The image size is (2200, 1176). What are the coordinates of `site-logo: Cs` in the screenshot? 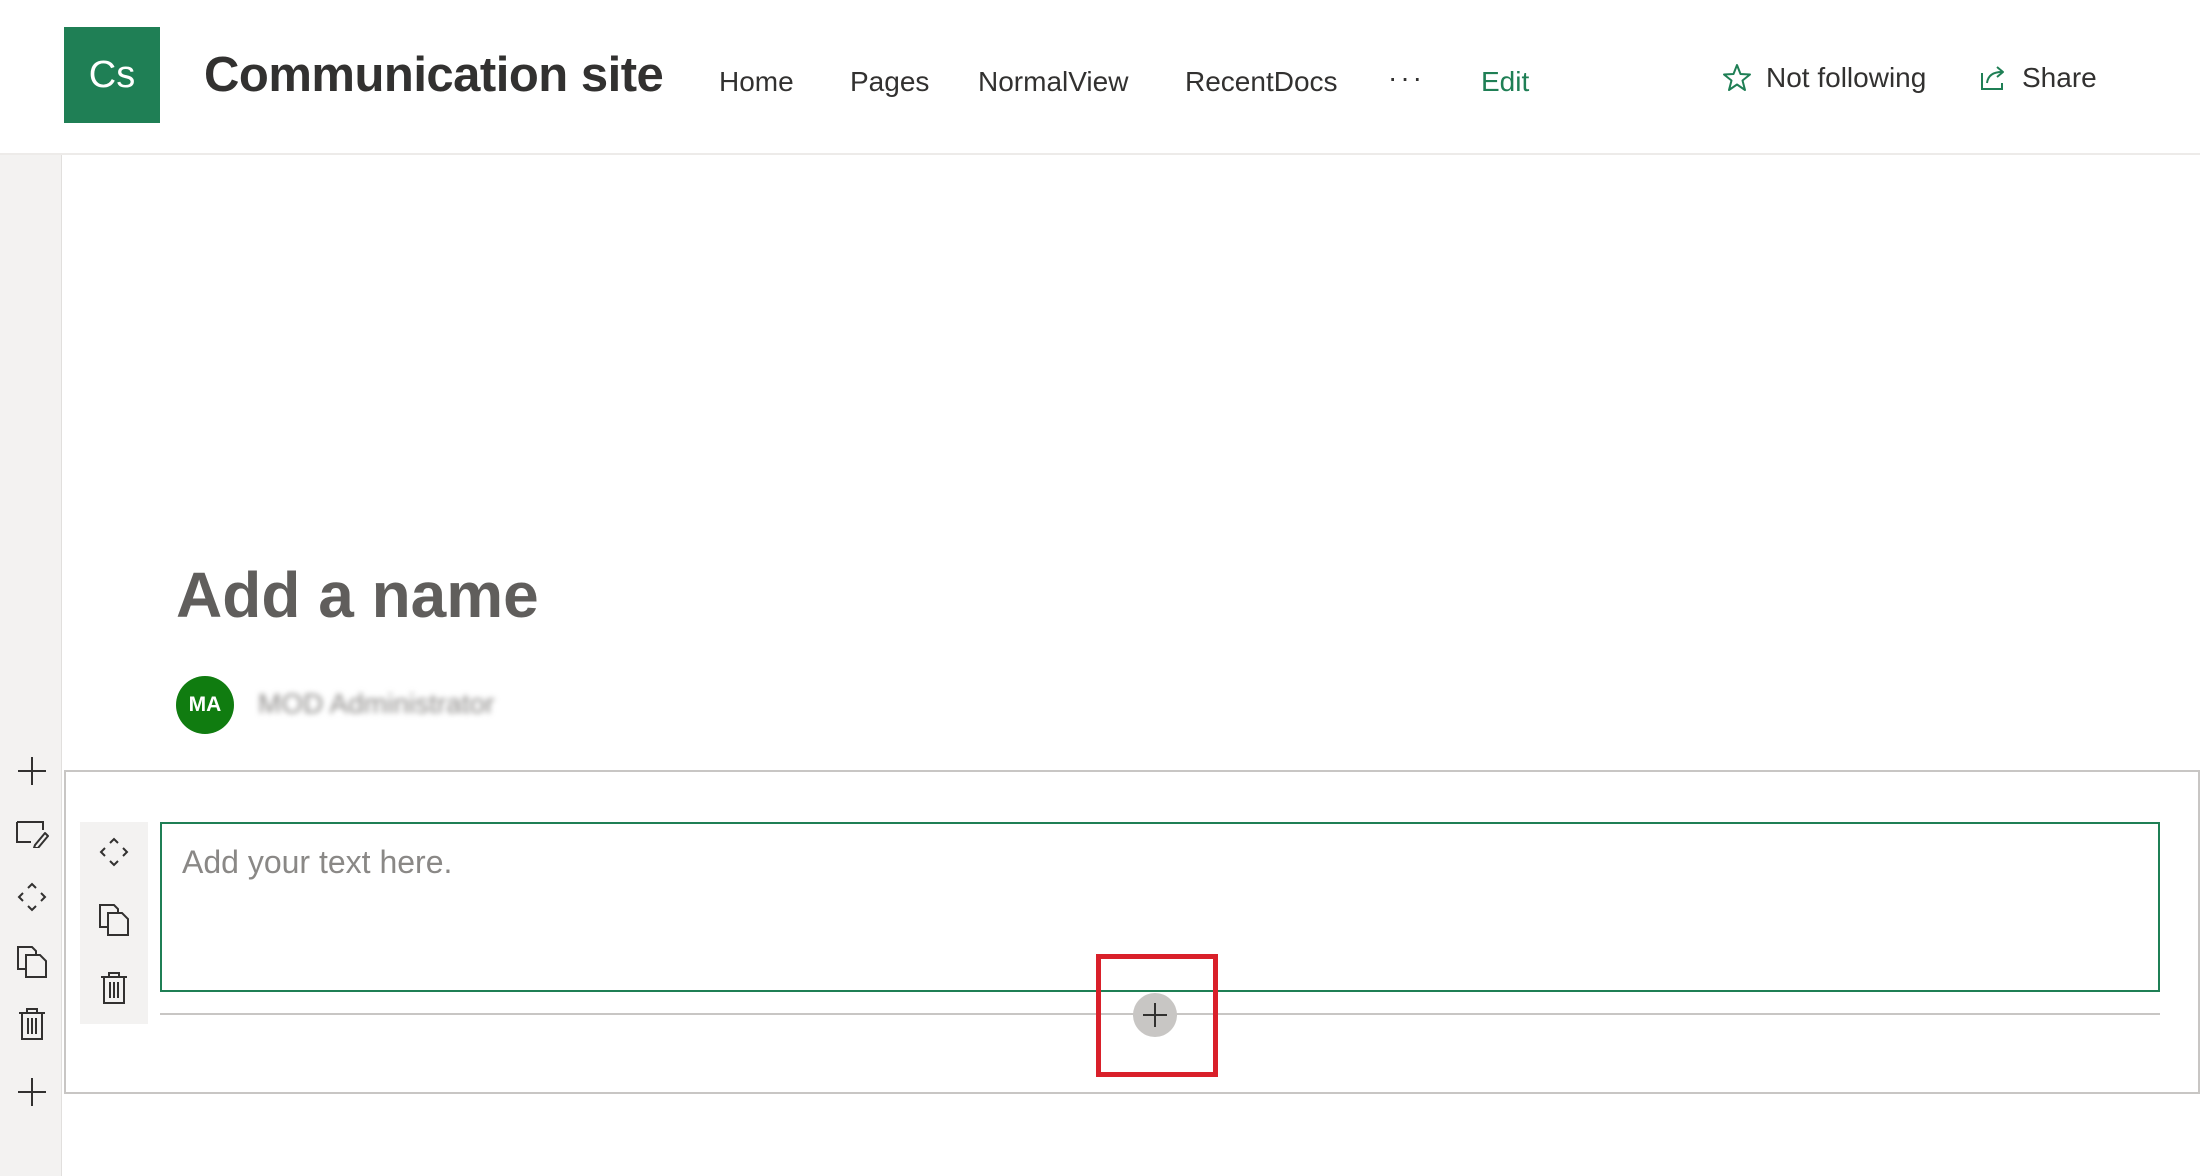 It's located at (112, 75).